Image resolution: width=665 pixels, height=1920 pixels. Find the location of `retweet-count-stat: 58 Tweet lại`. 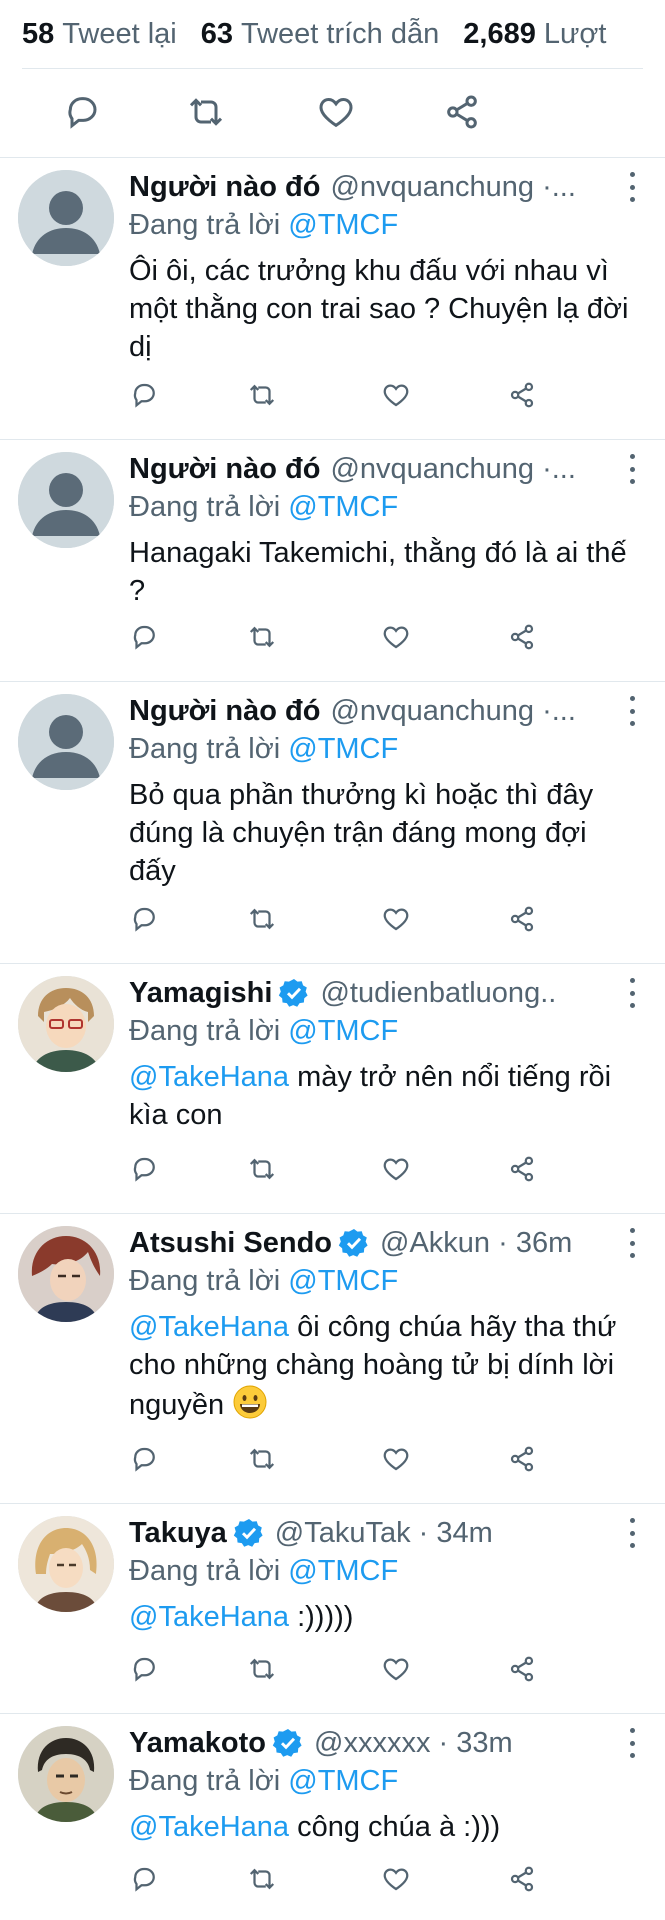

retweet-count-stat: 58 Tweet lại is located at coordinates (99, 34).